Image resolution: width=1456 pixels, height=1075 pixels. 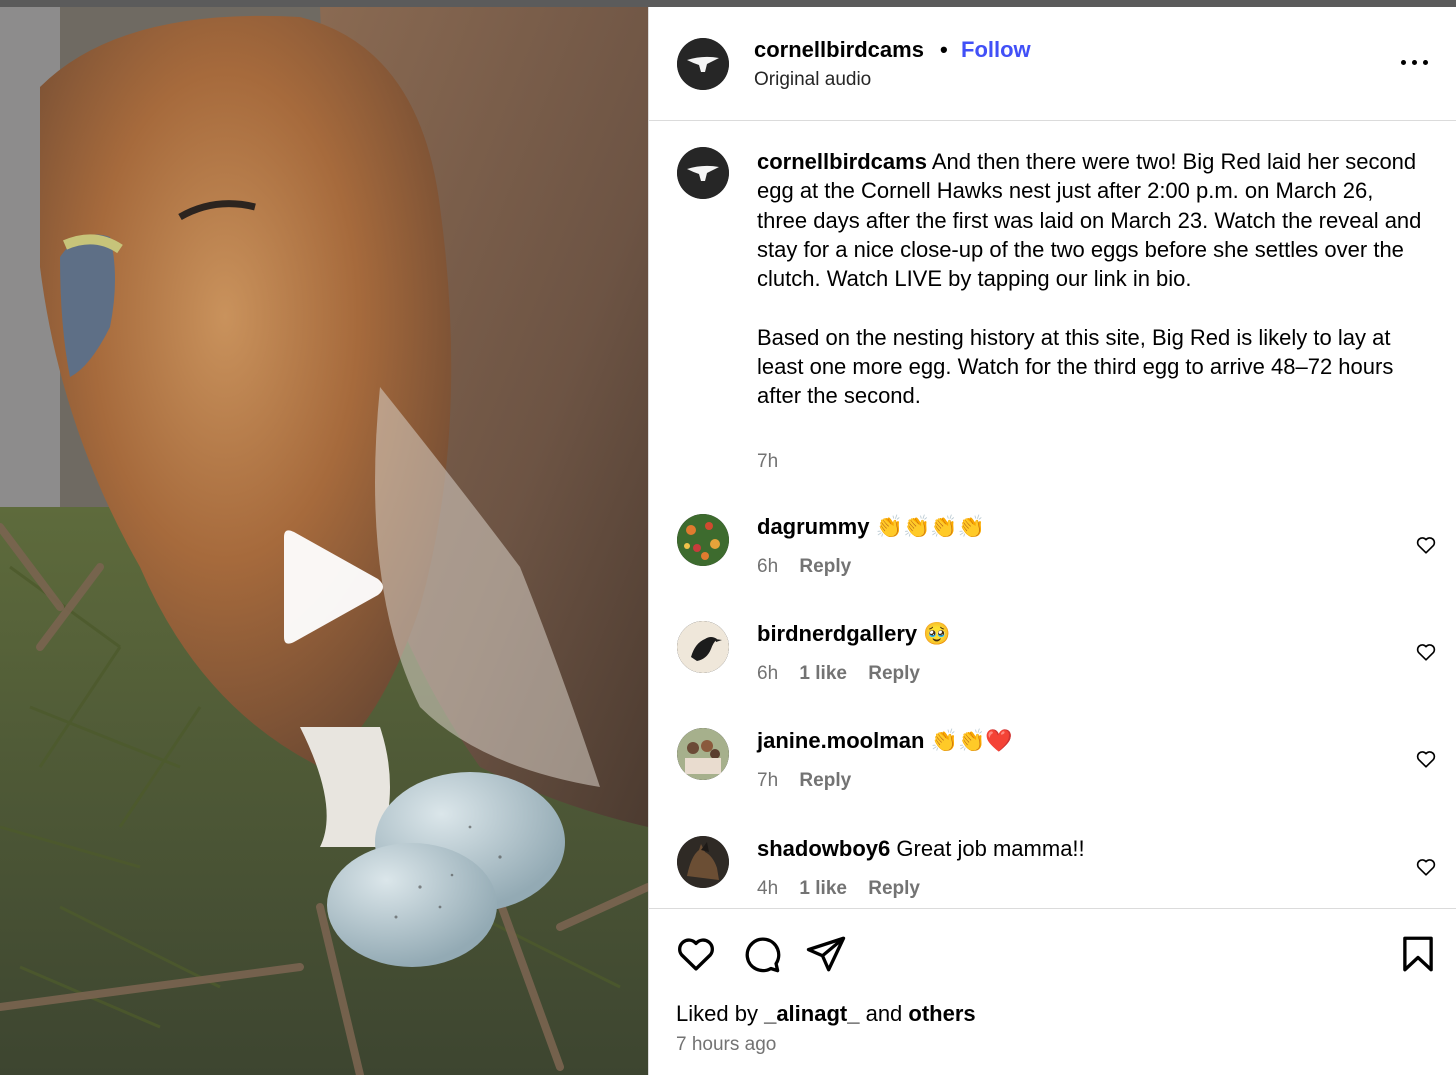 I want to click on comment-text: 👏👏❤️, so click(x=971, y=740).